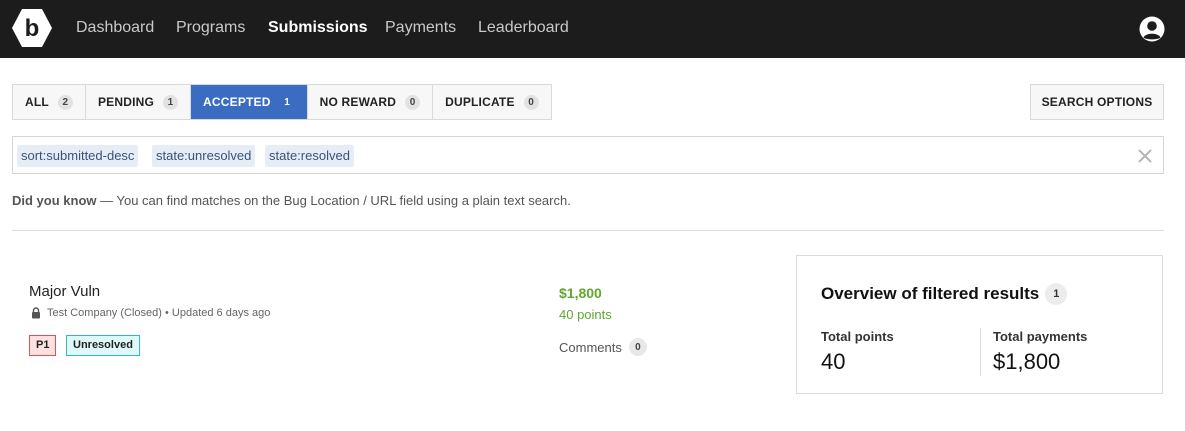 The image size is (1185, 431). Describe the element at coordinates (204, 156) in the screenshot. I see `query-chip: state:unresolved` at that location.